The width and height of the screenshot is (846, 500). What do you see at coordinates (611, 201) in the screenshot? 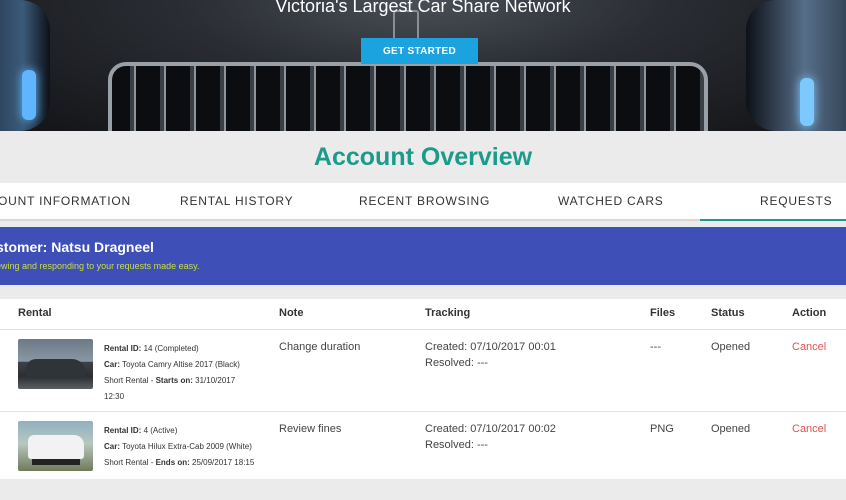
I see `tab-watched-cars: WATCHED CARS` at bounding box center [611, 201].